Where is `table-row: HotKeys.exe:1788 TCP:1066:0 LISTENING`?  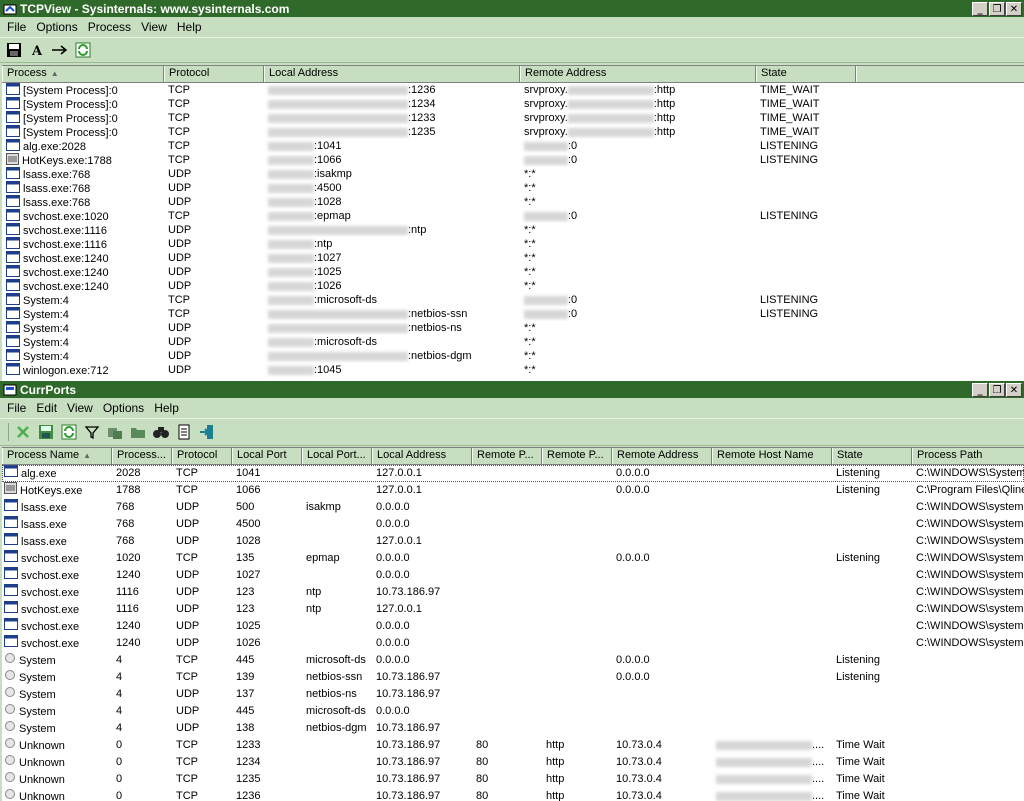 table-row: HotKeys.exe:1788 TCP:1066:0 LISTENING is located at coordinates (513, 160).